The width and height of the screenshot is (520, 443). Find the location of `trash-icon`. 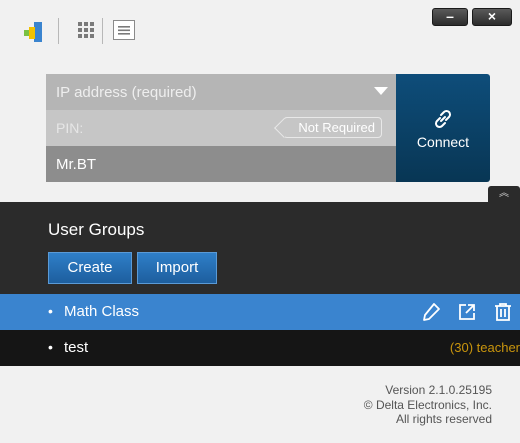

trash-icon is located at coordinates (503, 312).